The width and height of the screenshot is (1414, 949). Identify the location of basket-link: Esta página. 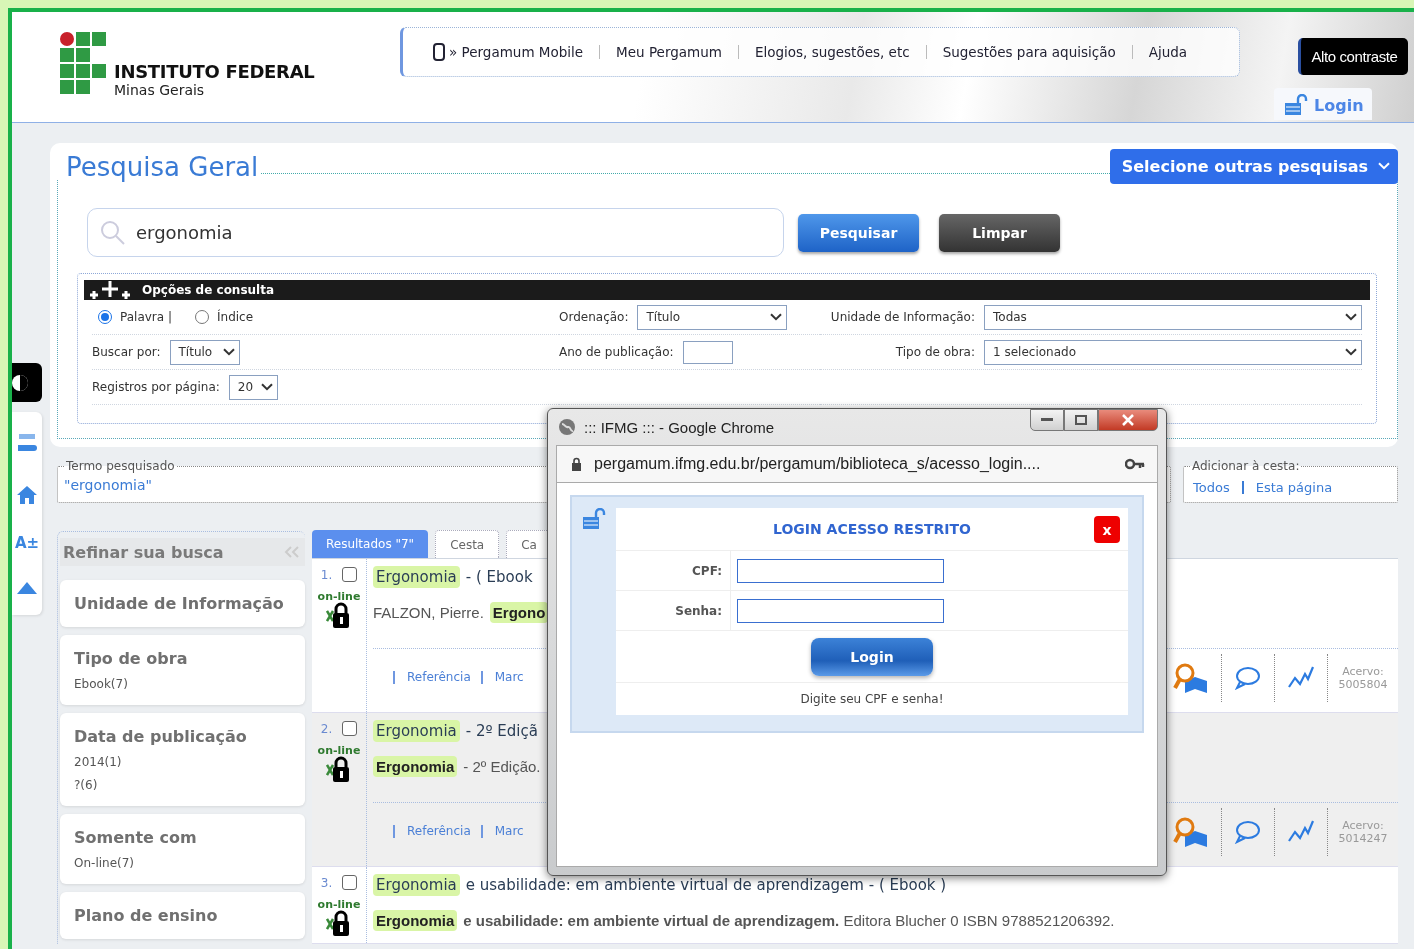
(1293, 487).